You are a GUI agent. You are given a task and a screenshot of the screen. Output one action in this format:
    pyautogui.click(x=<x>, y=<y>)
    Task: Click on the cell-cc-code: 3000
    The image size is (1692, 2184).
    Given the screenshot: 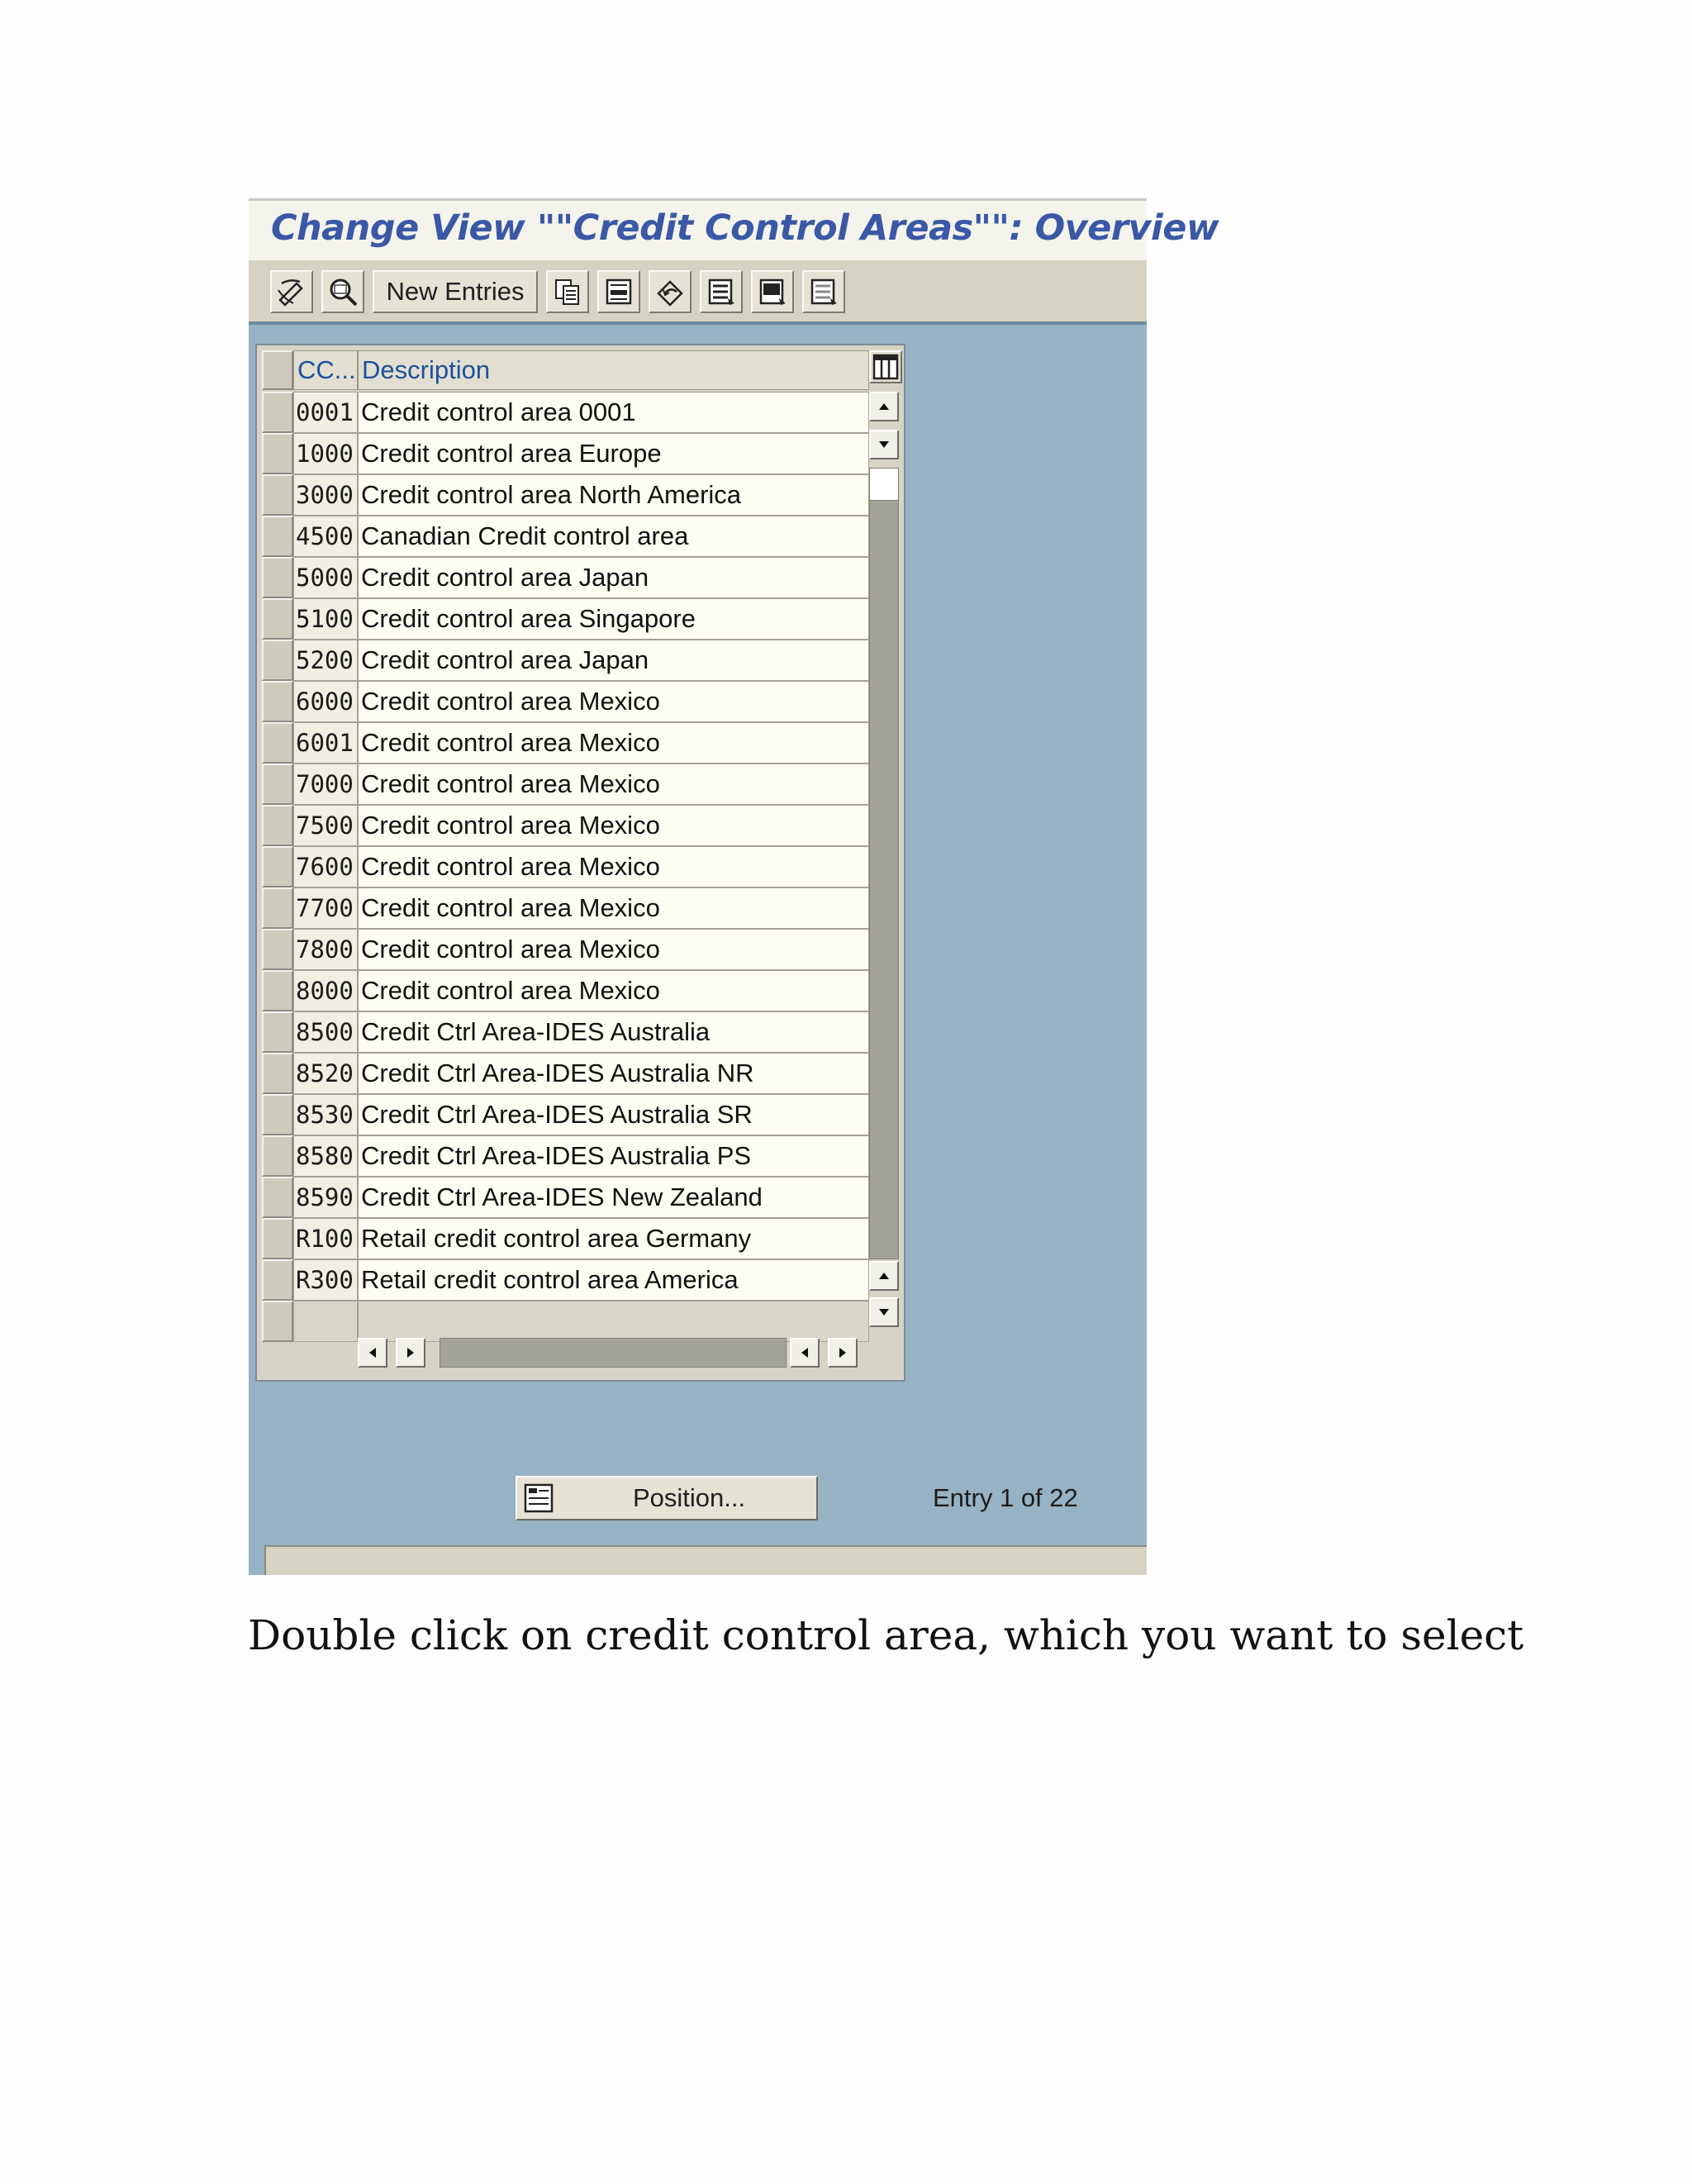 What is the action you would take?
    pyautogui.click(x=325, y=495)
    